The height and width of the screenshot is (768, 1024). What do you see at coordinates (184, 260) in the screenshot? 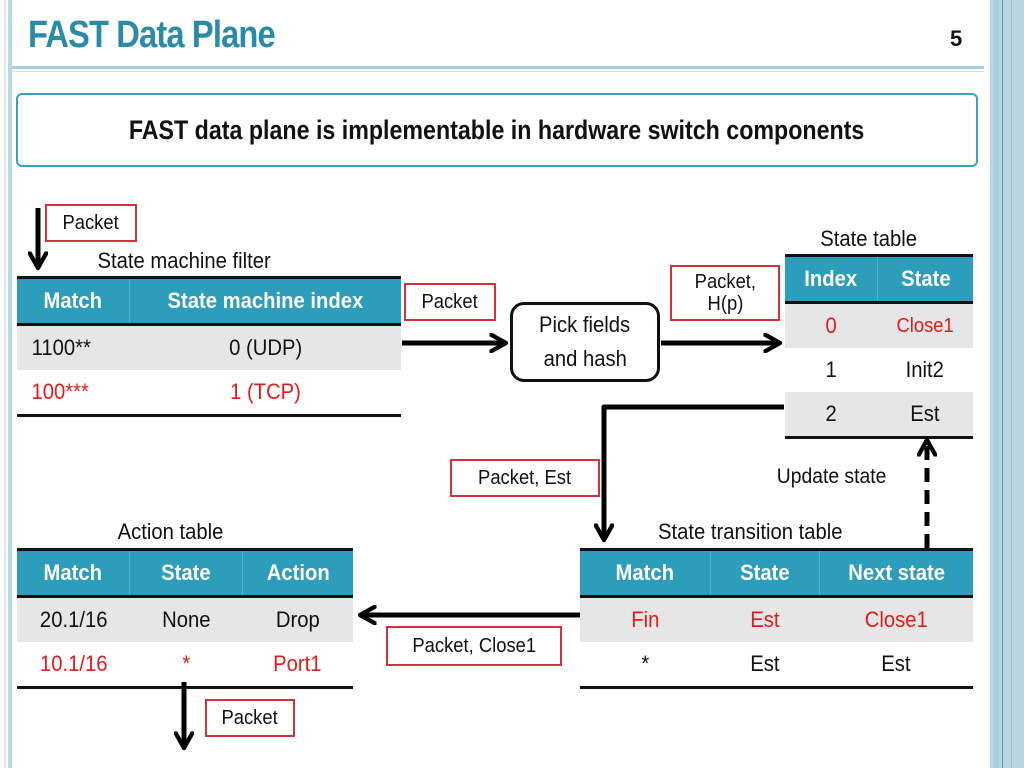
I see `caption-state-machine-filter: State machine filter` at bounding box center [184, 260].